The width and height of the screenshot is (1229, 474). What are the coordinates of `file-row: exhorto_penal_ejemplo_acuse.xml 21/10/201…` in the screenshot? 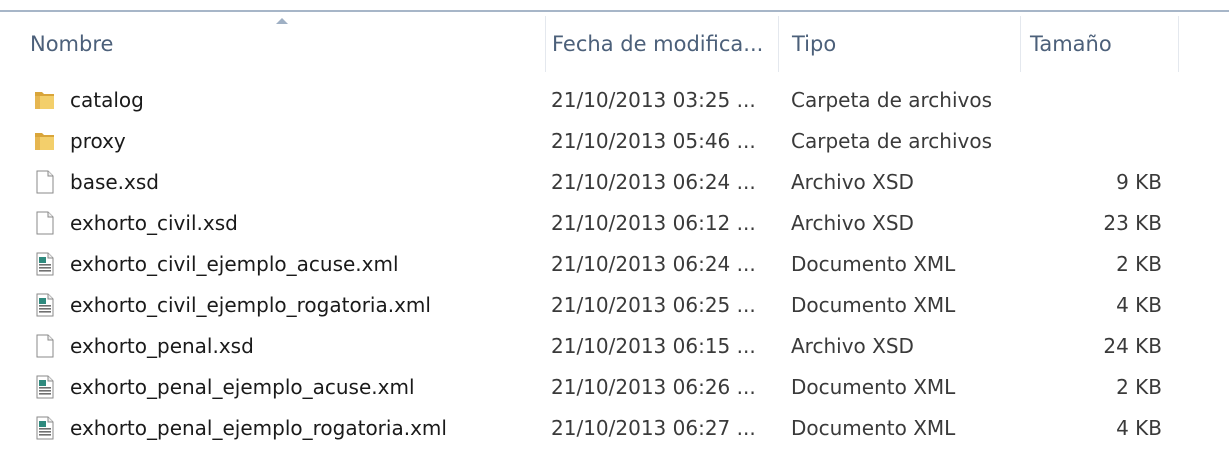 It's located at (614, 387).